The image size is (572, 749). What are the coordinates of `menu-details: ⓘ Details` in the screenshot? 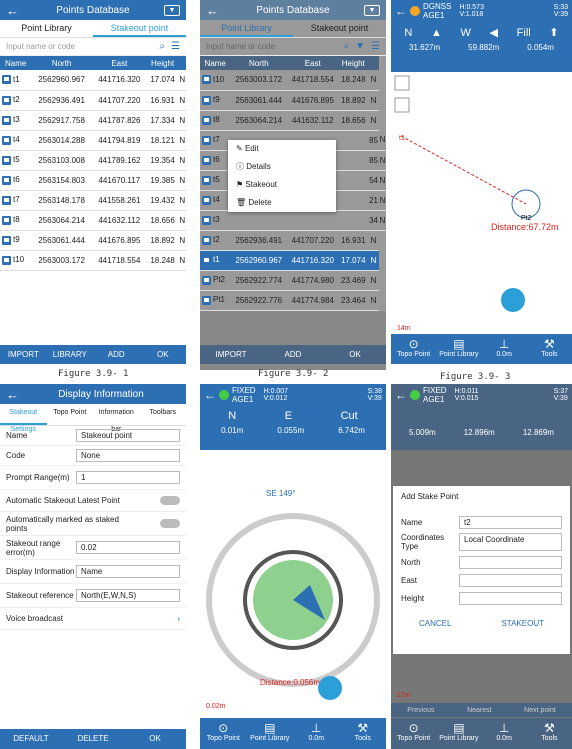 It's located at (282, 167).